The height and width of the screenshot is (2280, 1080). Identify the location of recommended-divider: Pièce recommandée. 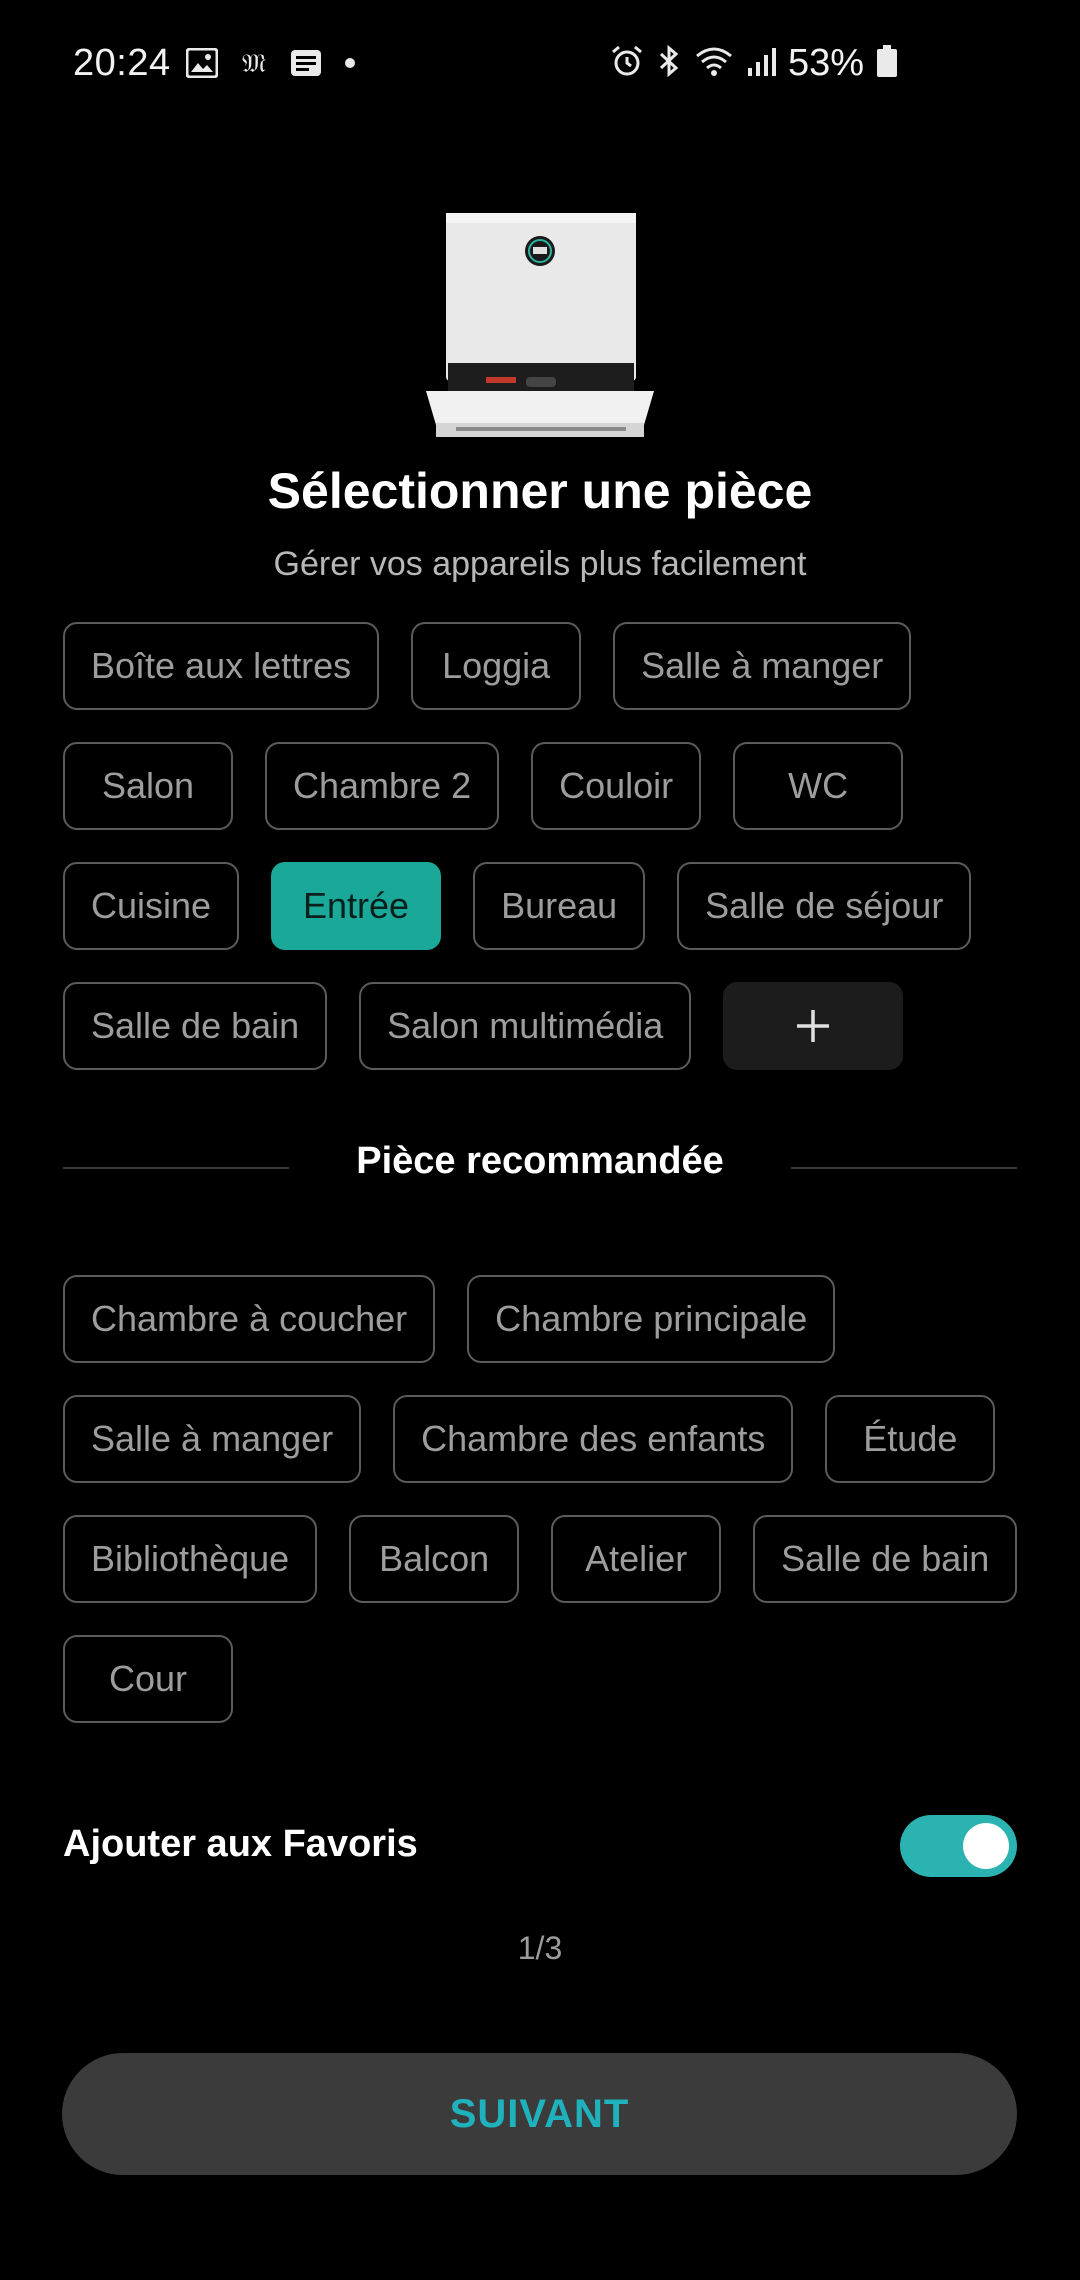
(540, 1170).